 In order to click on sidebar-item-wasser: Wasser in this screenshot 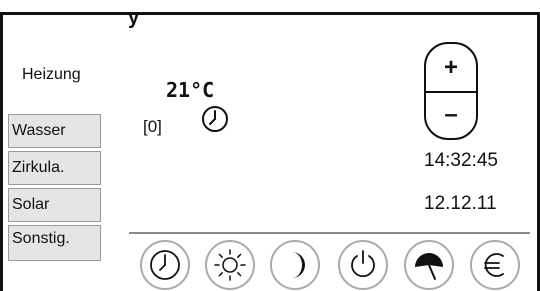, I will do `click(54, 131)`.